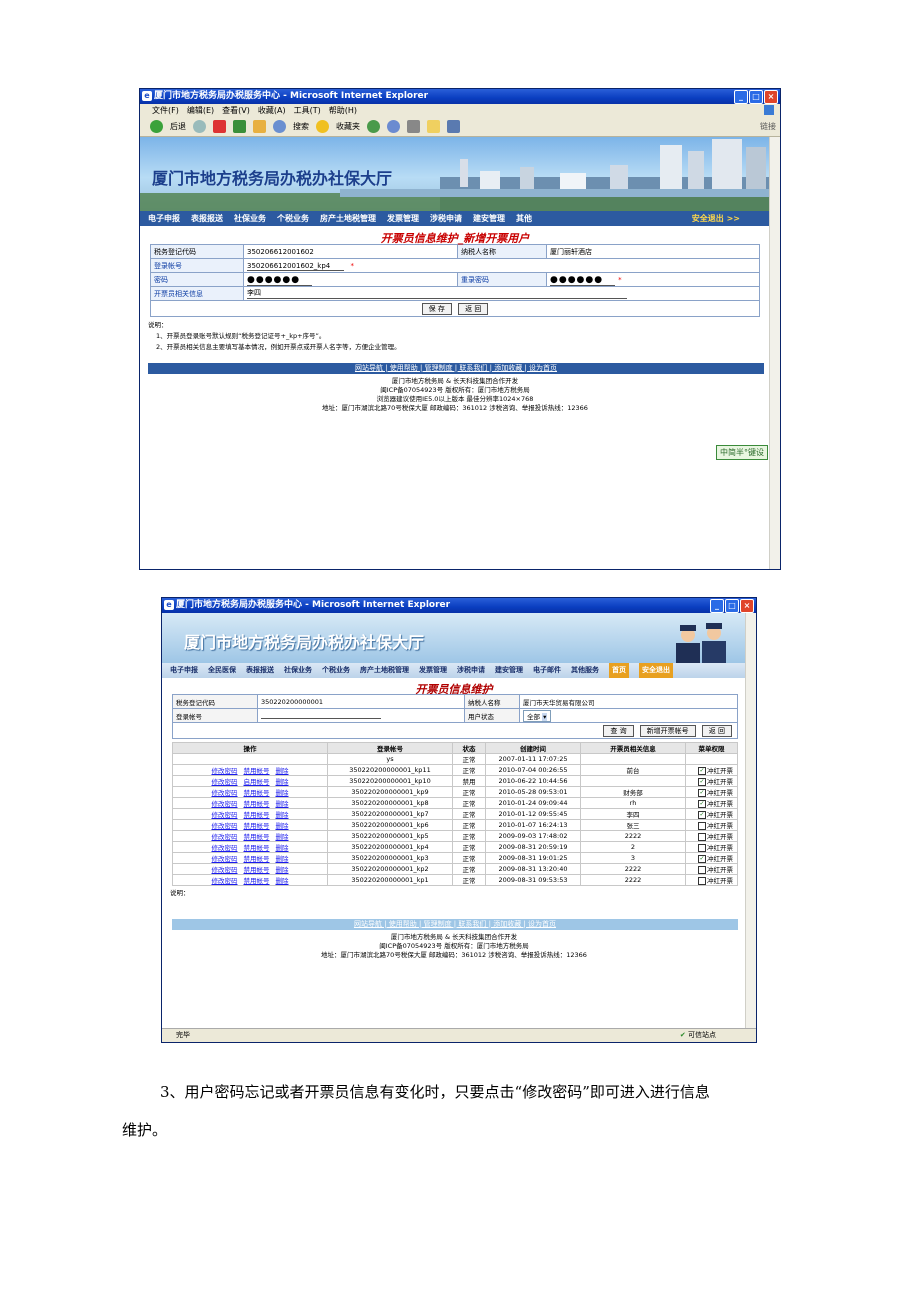  I want to click on folder-icon, so click(433, 126).